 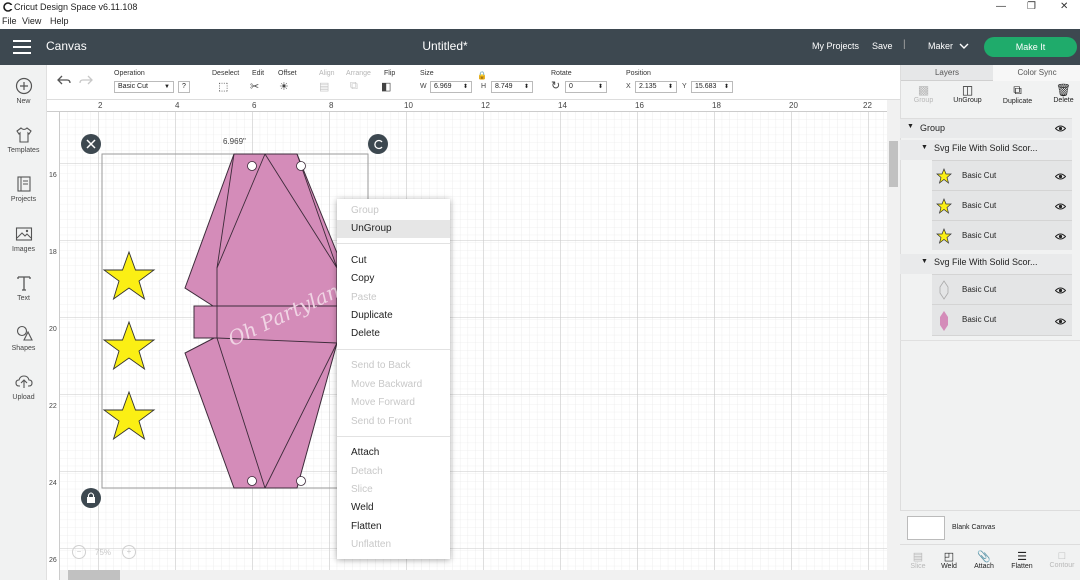 What do you see at coordinates (393, 316) in the screenshot?
I see `menu-item-duplicate: Duplicate` at bounding box center [393, 316].